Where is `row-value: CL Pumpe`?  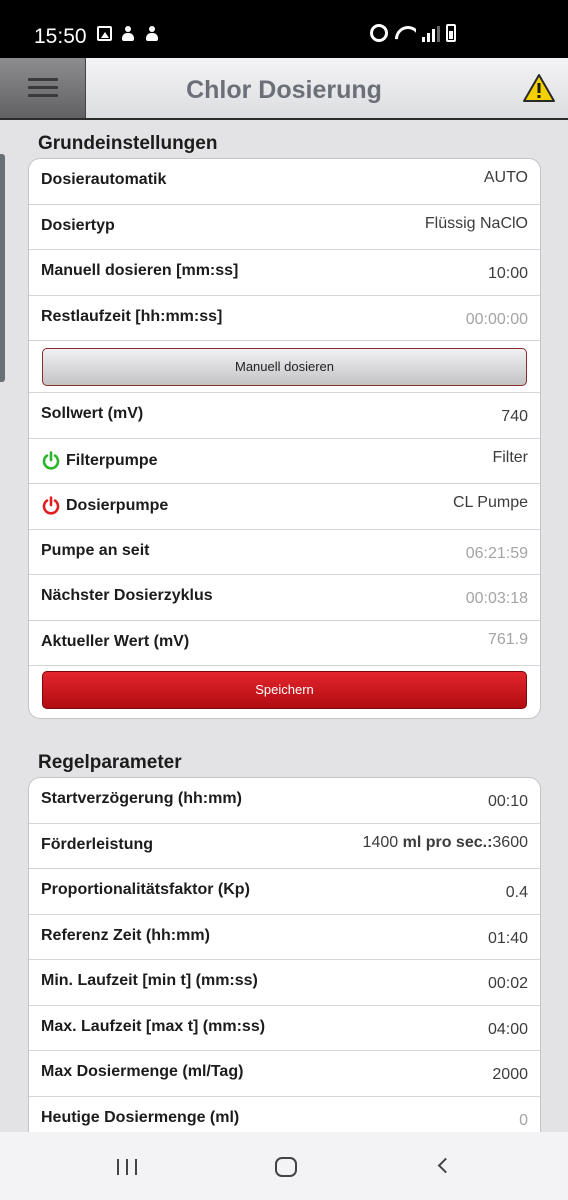
row-value: CL Pumpe is located at coordinates (490, 502).